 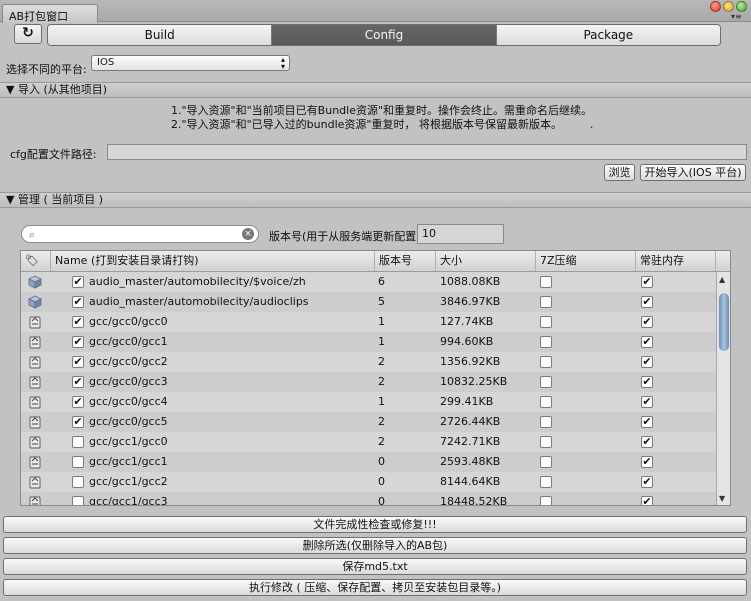 I want to click on start-import-button: 开始导入(IOS 平台), so click(x=693, y=172).